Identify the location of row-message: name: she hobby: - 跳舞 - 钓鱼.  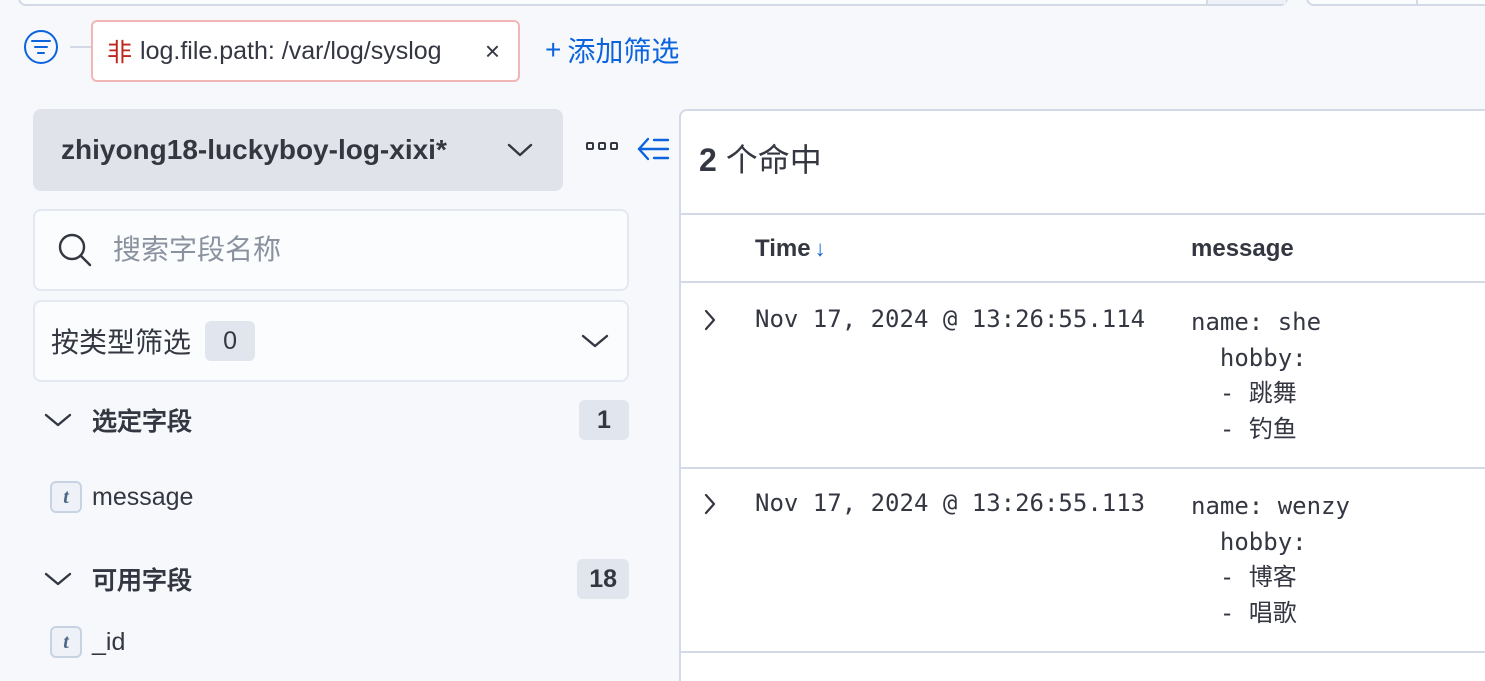
(1256, 375).